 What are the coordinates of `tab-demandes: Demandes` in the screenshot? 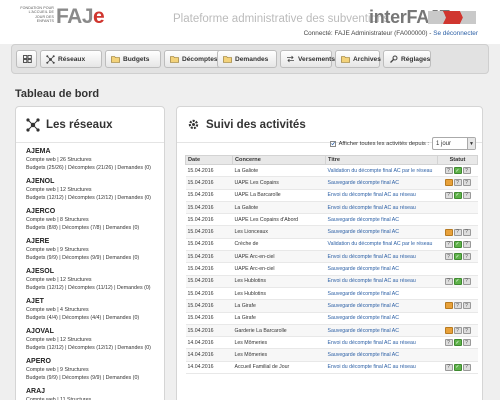 It's located at (247, 59).